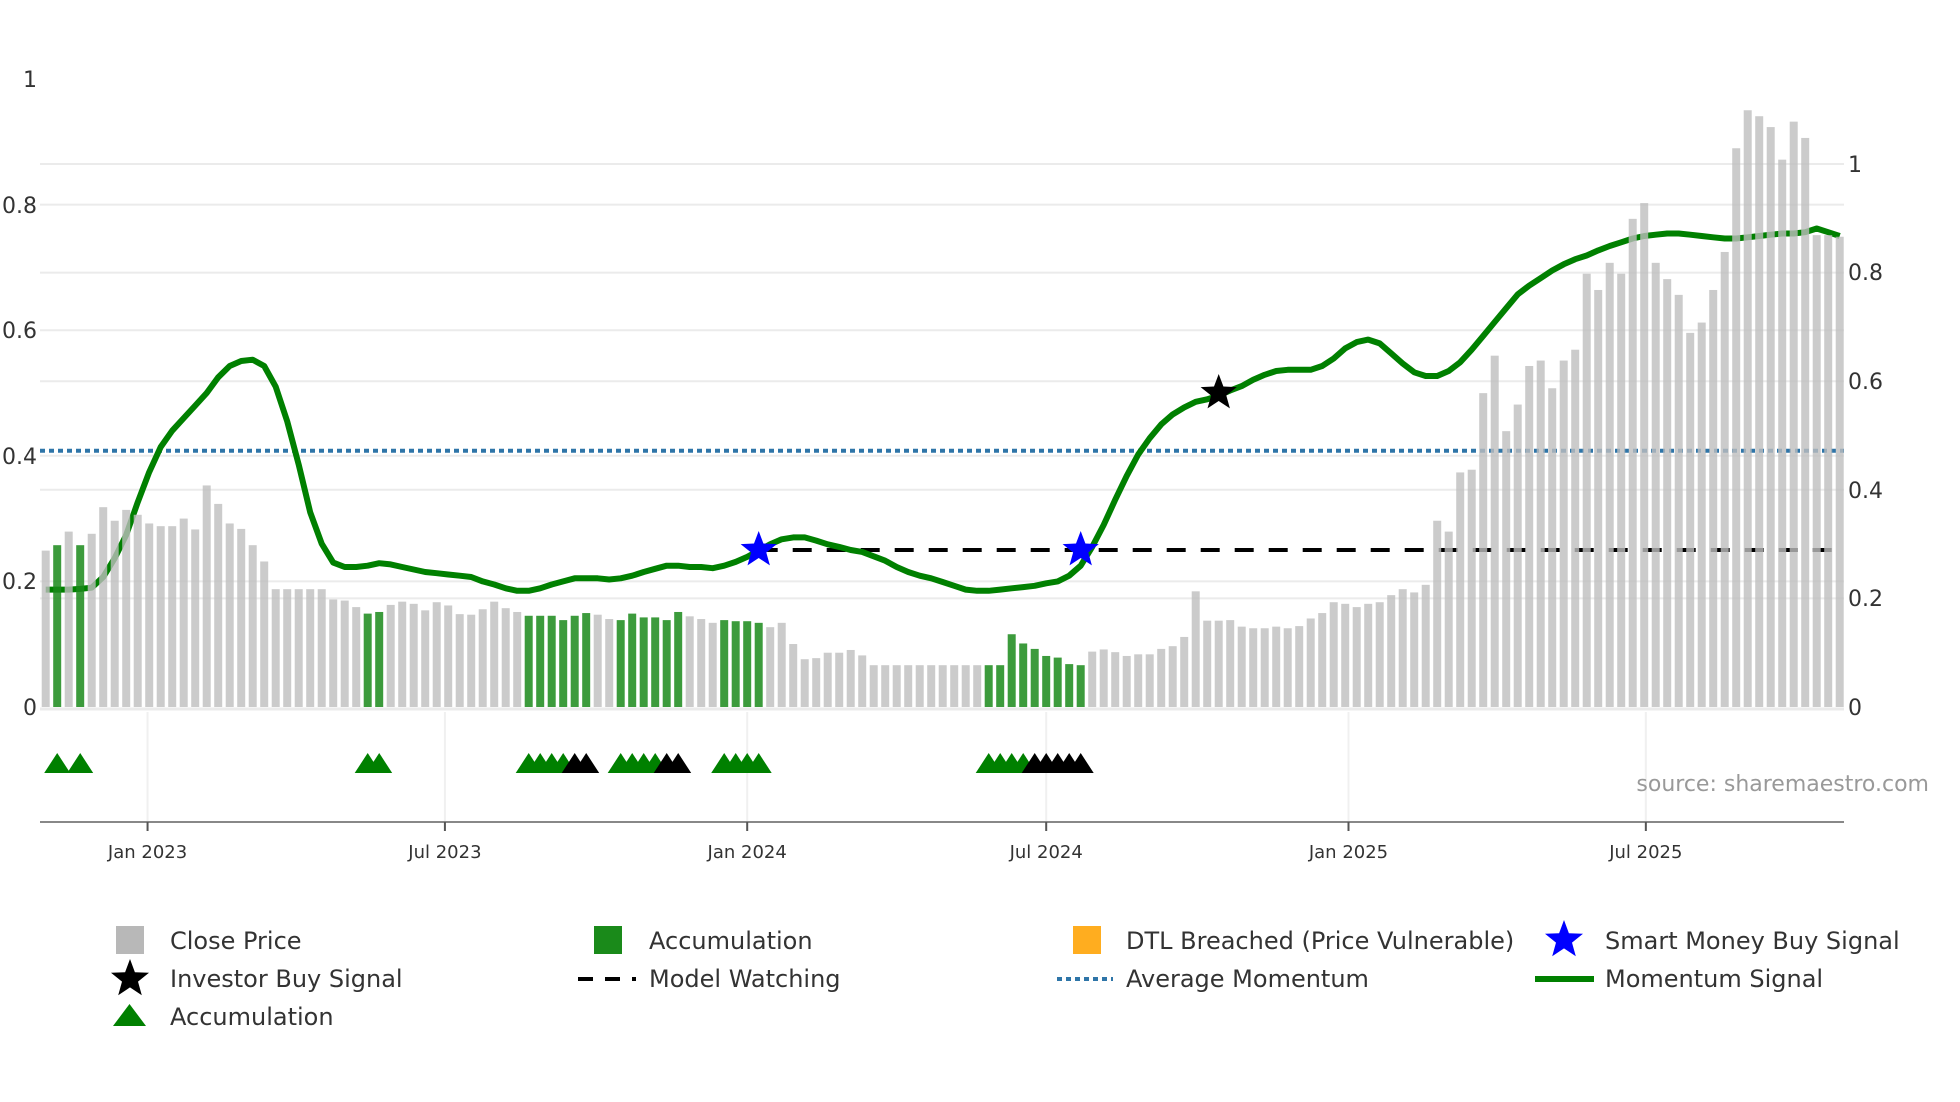 This screenshot has width=1960, height=1102. What do you see at coordinates (1855, 708) in the screenshot?
I see `right-tick-label: 0` at bounding box center [1855, 708].